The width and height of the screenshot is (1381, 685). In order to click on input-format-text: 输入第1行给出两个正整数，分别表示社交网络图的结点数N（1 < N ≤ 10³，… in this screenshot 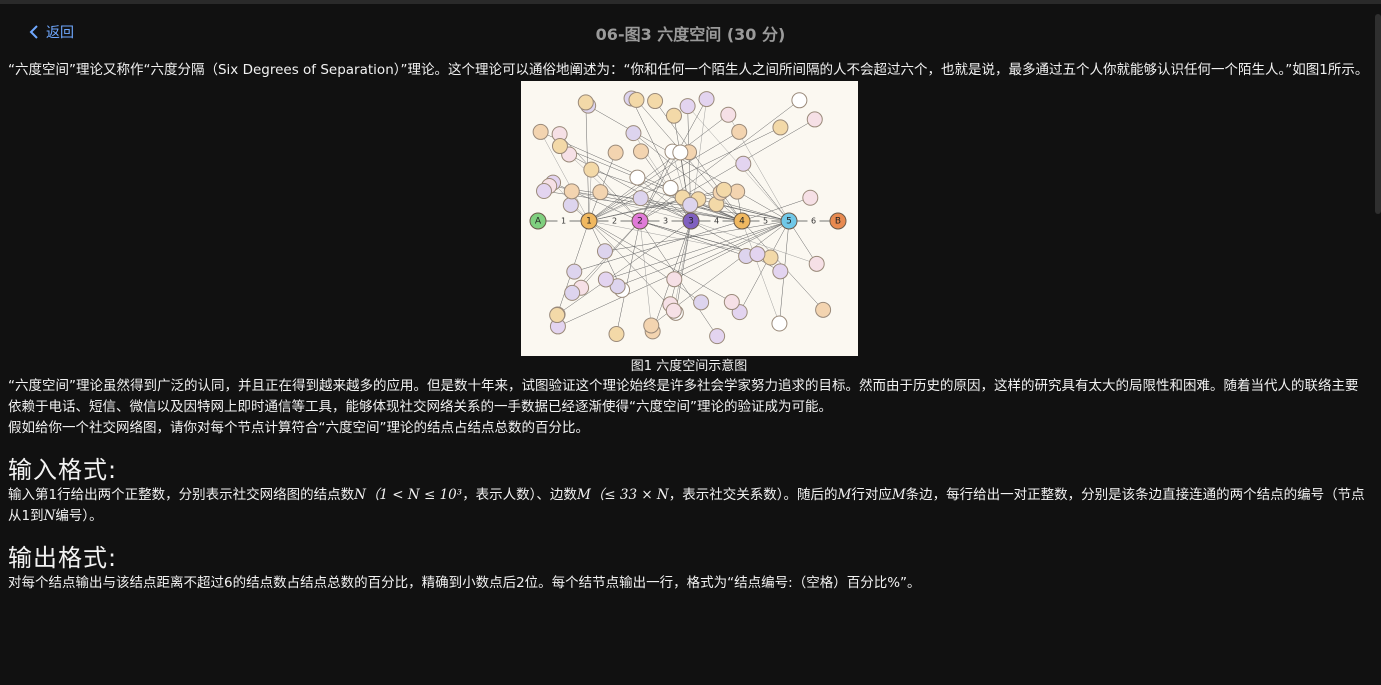, I will do `click(689, 506)`.